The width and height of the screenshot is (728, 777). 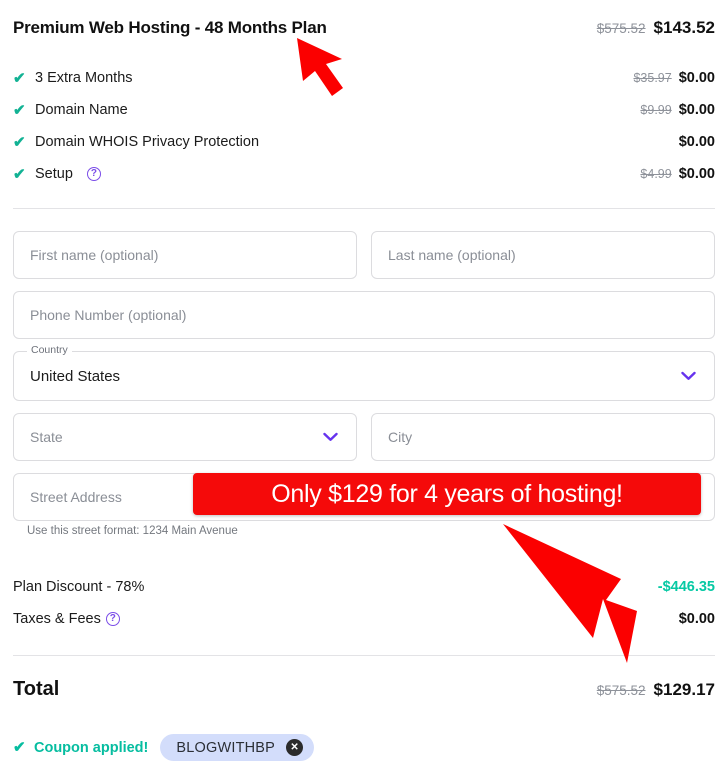 I want to click on feature-label: Domain Name, so click(x=81, y=110).